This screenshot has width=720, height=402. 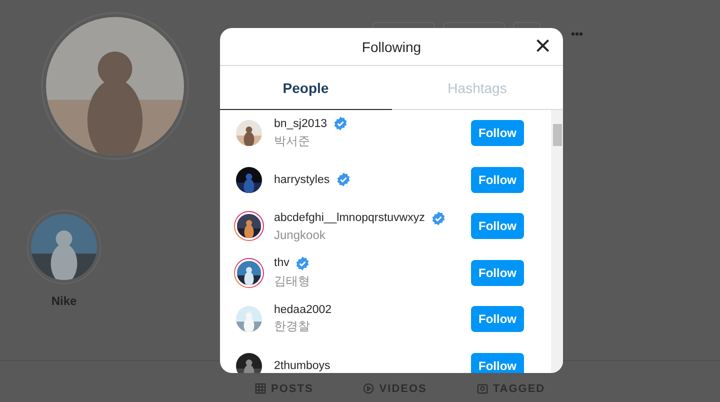 What do you see at coordinates (300, 235) in the screenshot?
I see `full-name: Jungkook` at bounding box center [300, 235].